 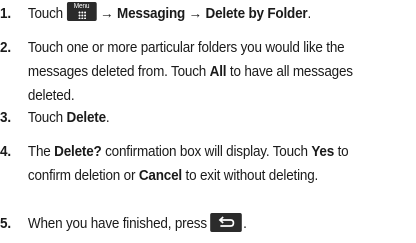 I want to click on step-text: Touch Delete., so click(x=219, y=118).